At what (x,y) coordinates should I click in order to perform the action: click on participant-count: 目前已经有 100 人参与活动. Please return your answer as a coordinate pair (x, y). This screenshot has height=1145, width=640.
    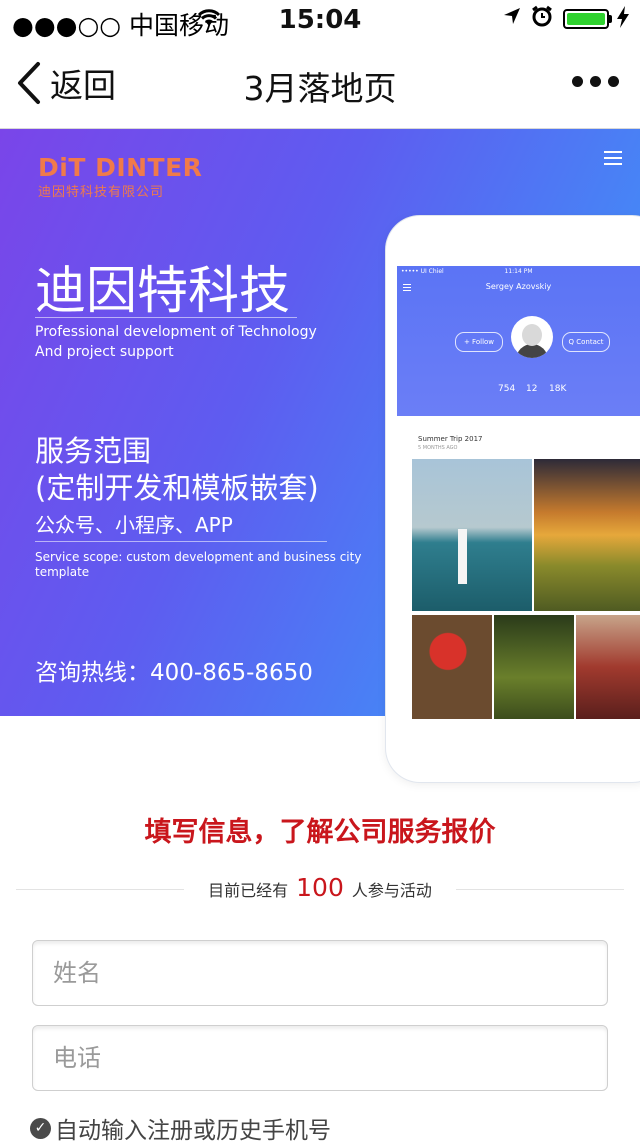
    Looking at the image, I should click on (320, 887).